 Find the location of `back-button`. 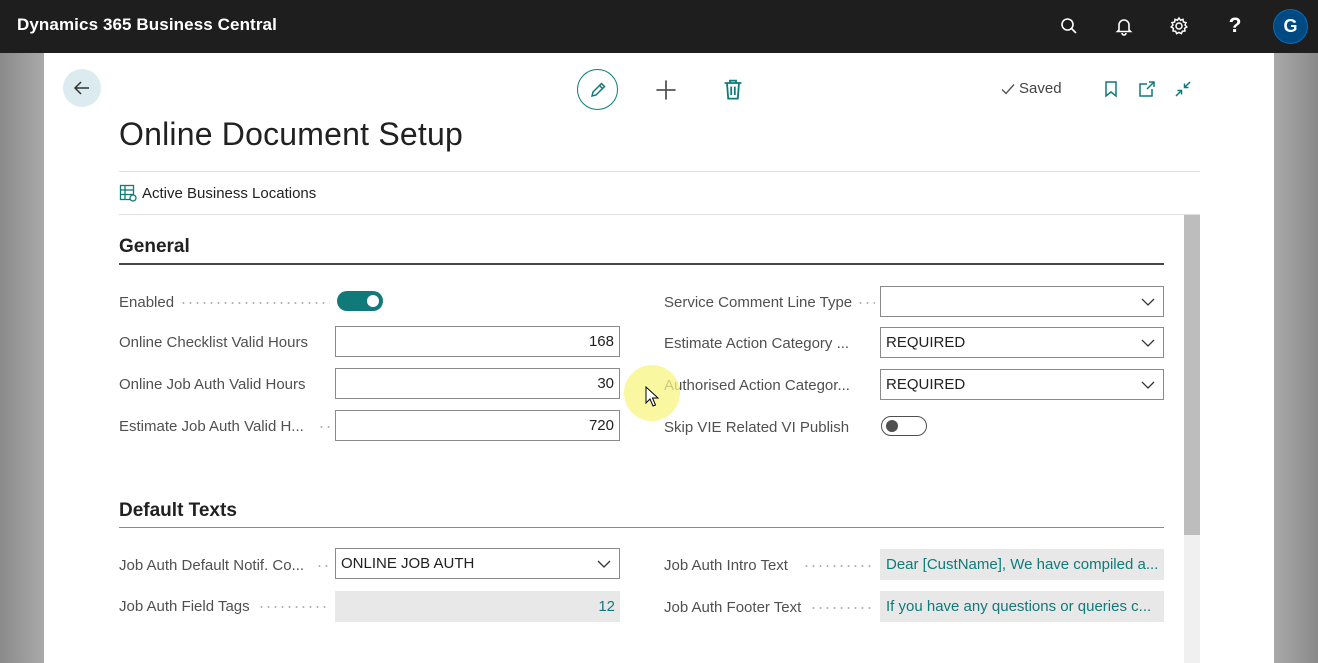

back-button is located at coordinates (82, 88).